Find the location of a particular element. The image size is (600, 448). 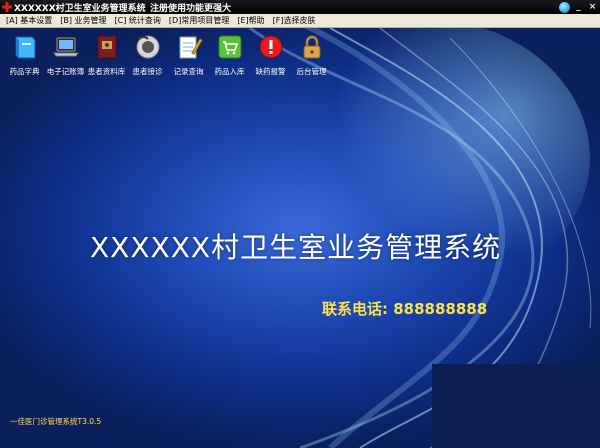

tool-label: 电子记账簿 is located at coordinates (65, 71).